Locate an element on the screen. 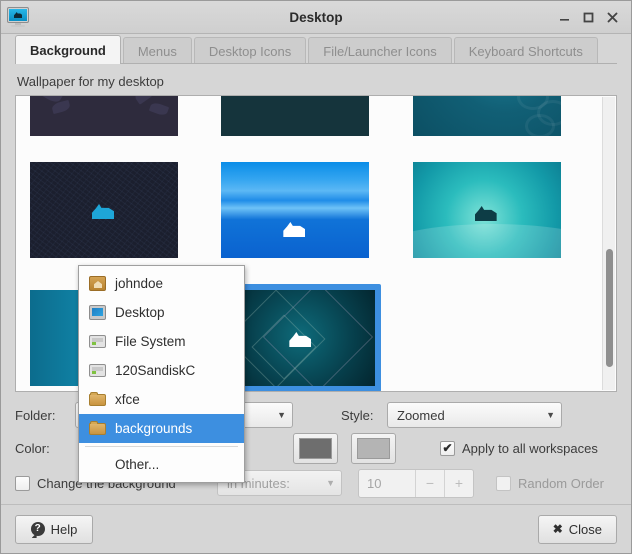 This screenshot has height=554, width=632. minimize-button is located at coordinates (564, 17).